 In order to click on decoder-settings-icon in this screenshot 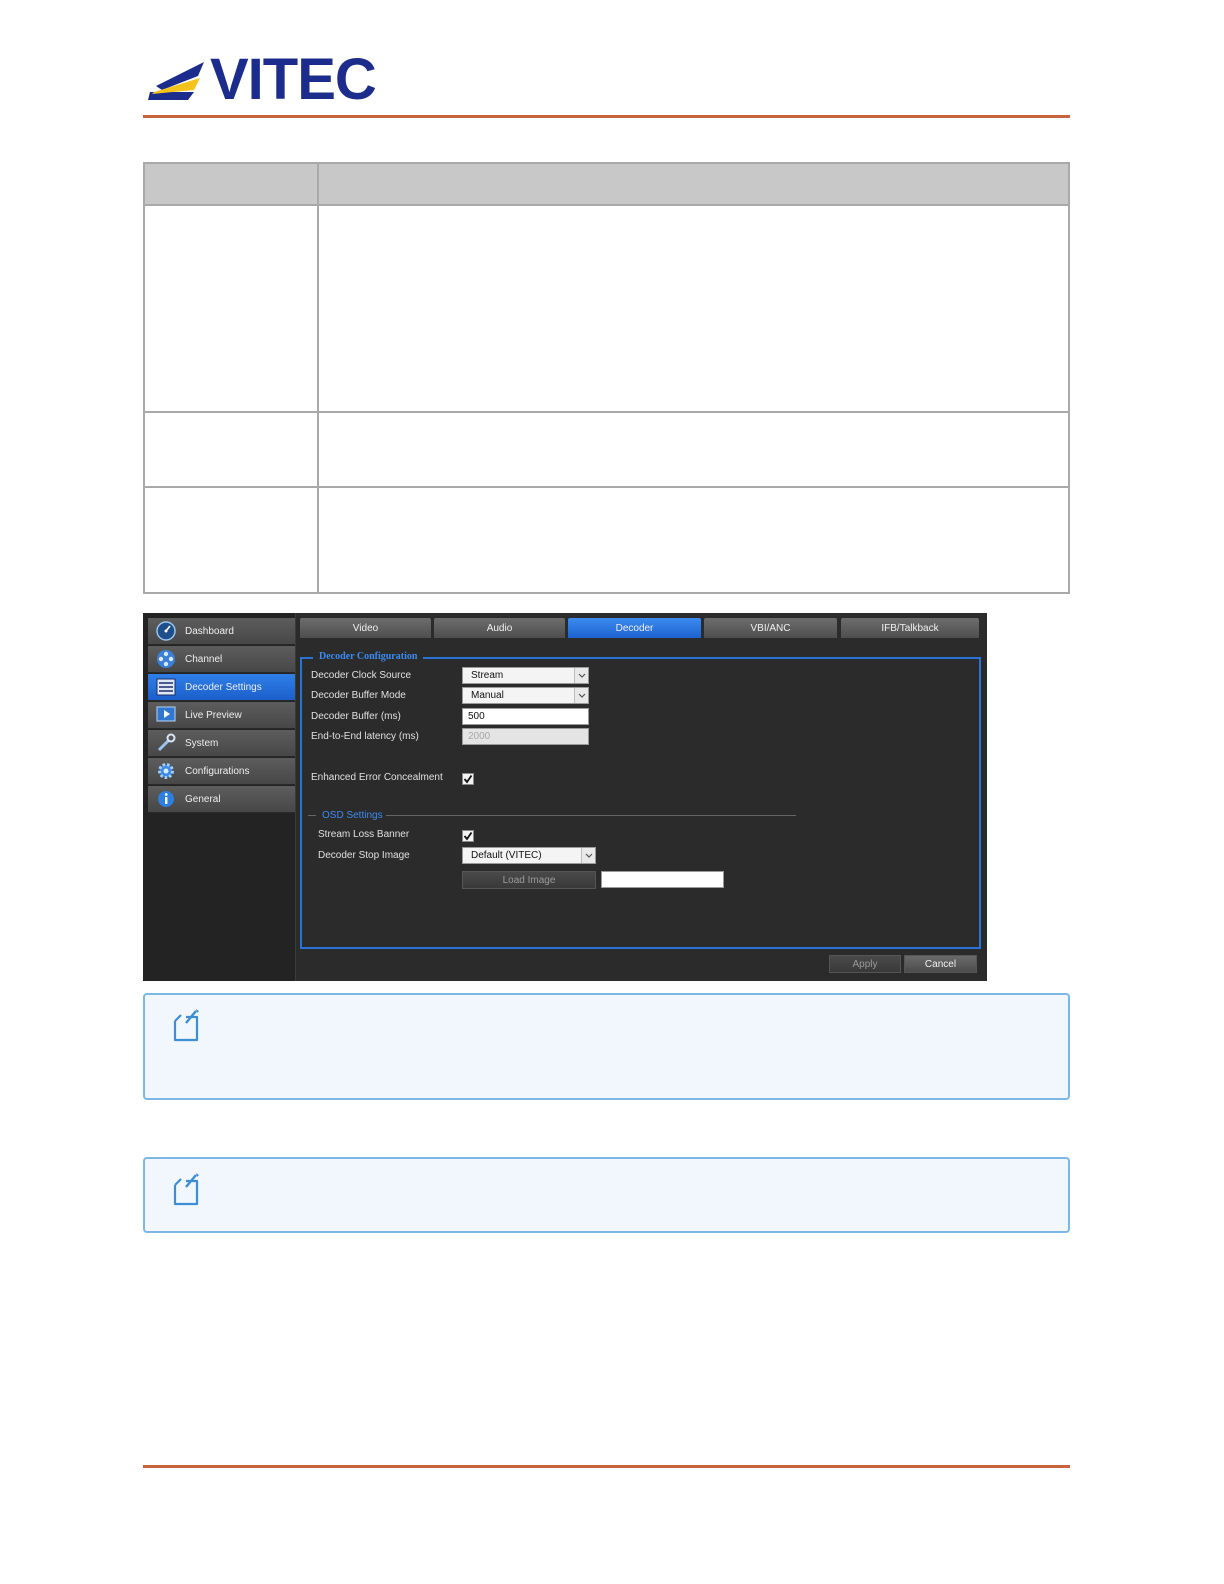, I will do `click(166, 687)`.